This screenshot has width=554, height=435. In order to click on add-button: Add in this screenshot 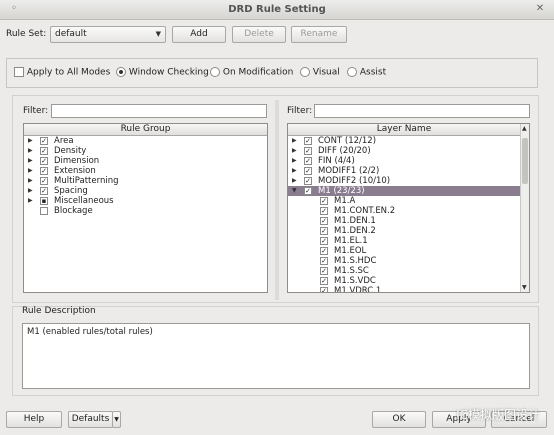, I will do `click(199, 34)`.